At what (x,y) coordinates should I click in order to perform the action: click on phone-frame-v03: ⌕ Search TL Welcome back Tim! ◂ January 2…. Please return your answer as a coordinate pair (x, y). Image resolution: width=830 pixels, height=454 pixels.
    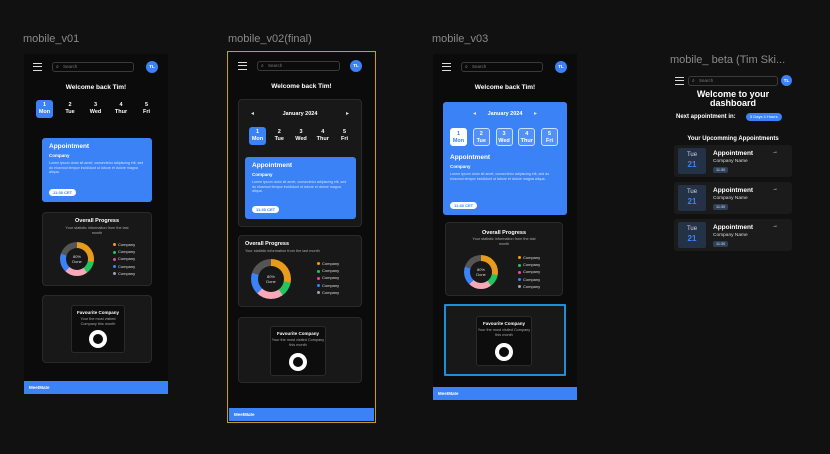
    Looking at the image, I should click on (505, 227).